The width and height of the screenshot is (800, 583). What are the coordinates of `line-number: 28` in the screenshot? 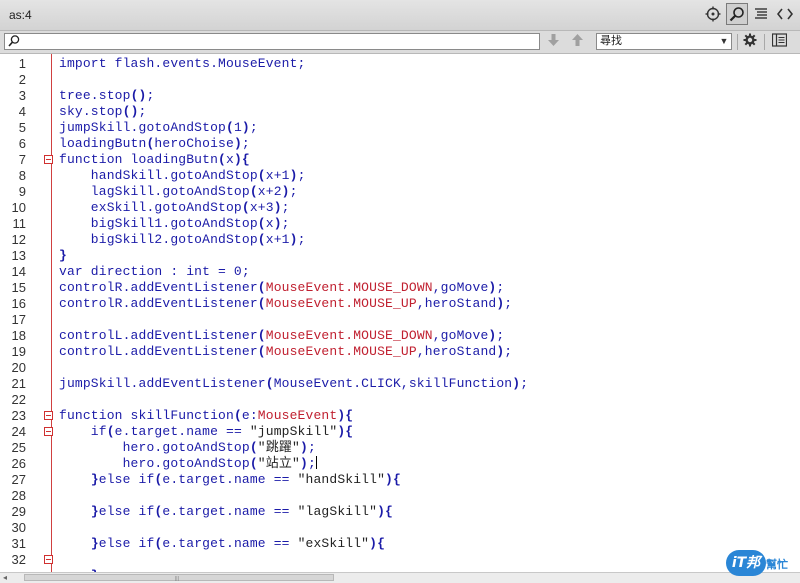 It's located at (18, 495).